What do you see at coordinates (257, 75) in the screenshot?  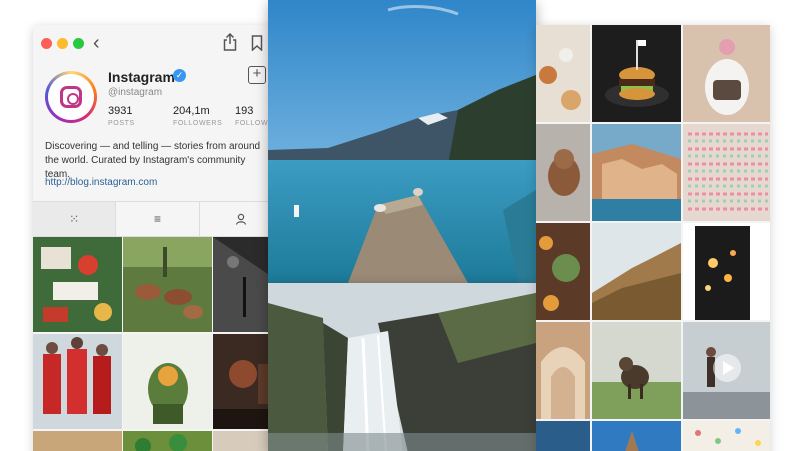 I see `add-user-button: +` at bounding box center [257, 75].